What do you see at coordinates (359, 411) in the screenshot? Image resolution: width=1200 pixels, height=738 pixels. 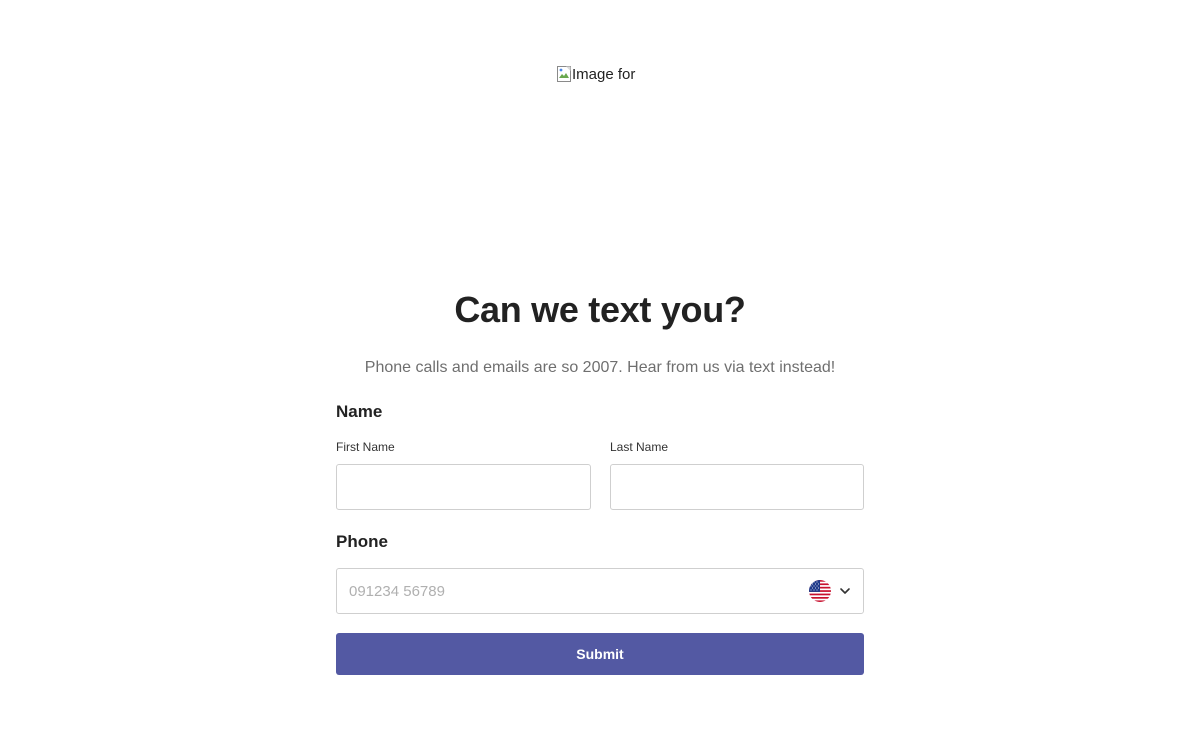 I see `name-section-label: Name` at bounding box center [359, 411].